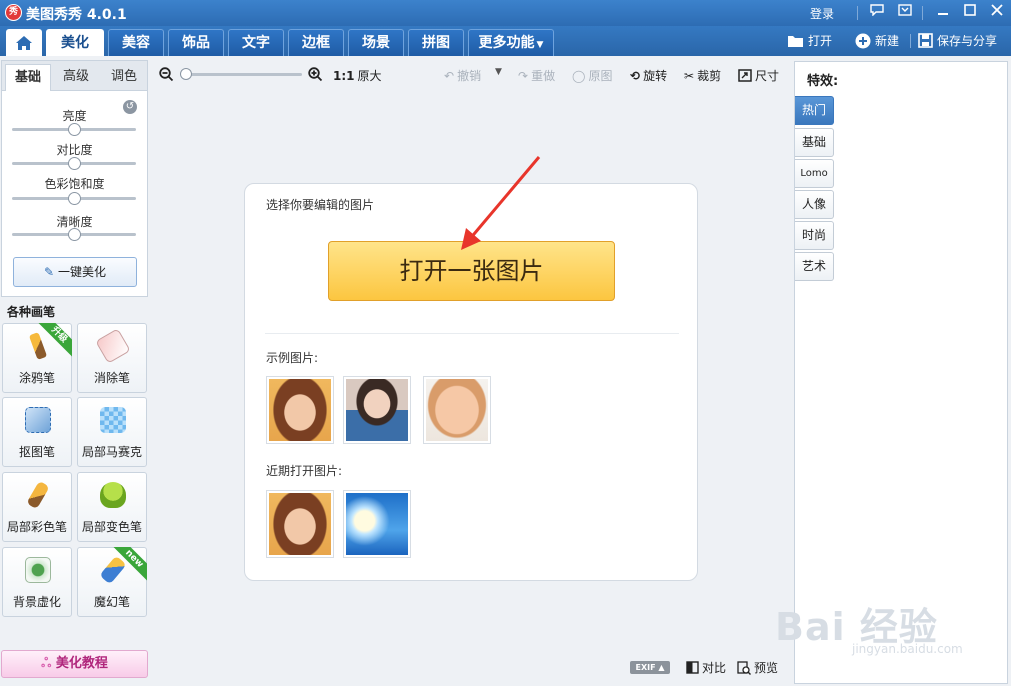  What do you see at coordinates (814, 235) in the screenshot?
I see `effects-tab-fashion: 时尚` at bounding box center [814, 235].